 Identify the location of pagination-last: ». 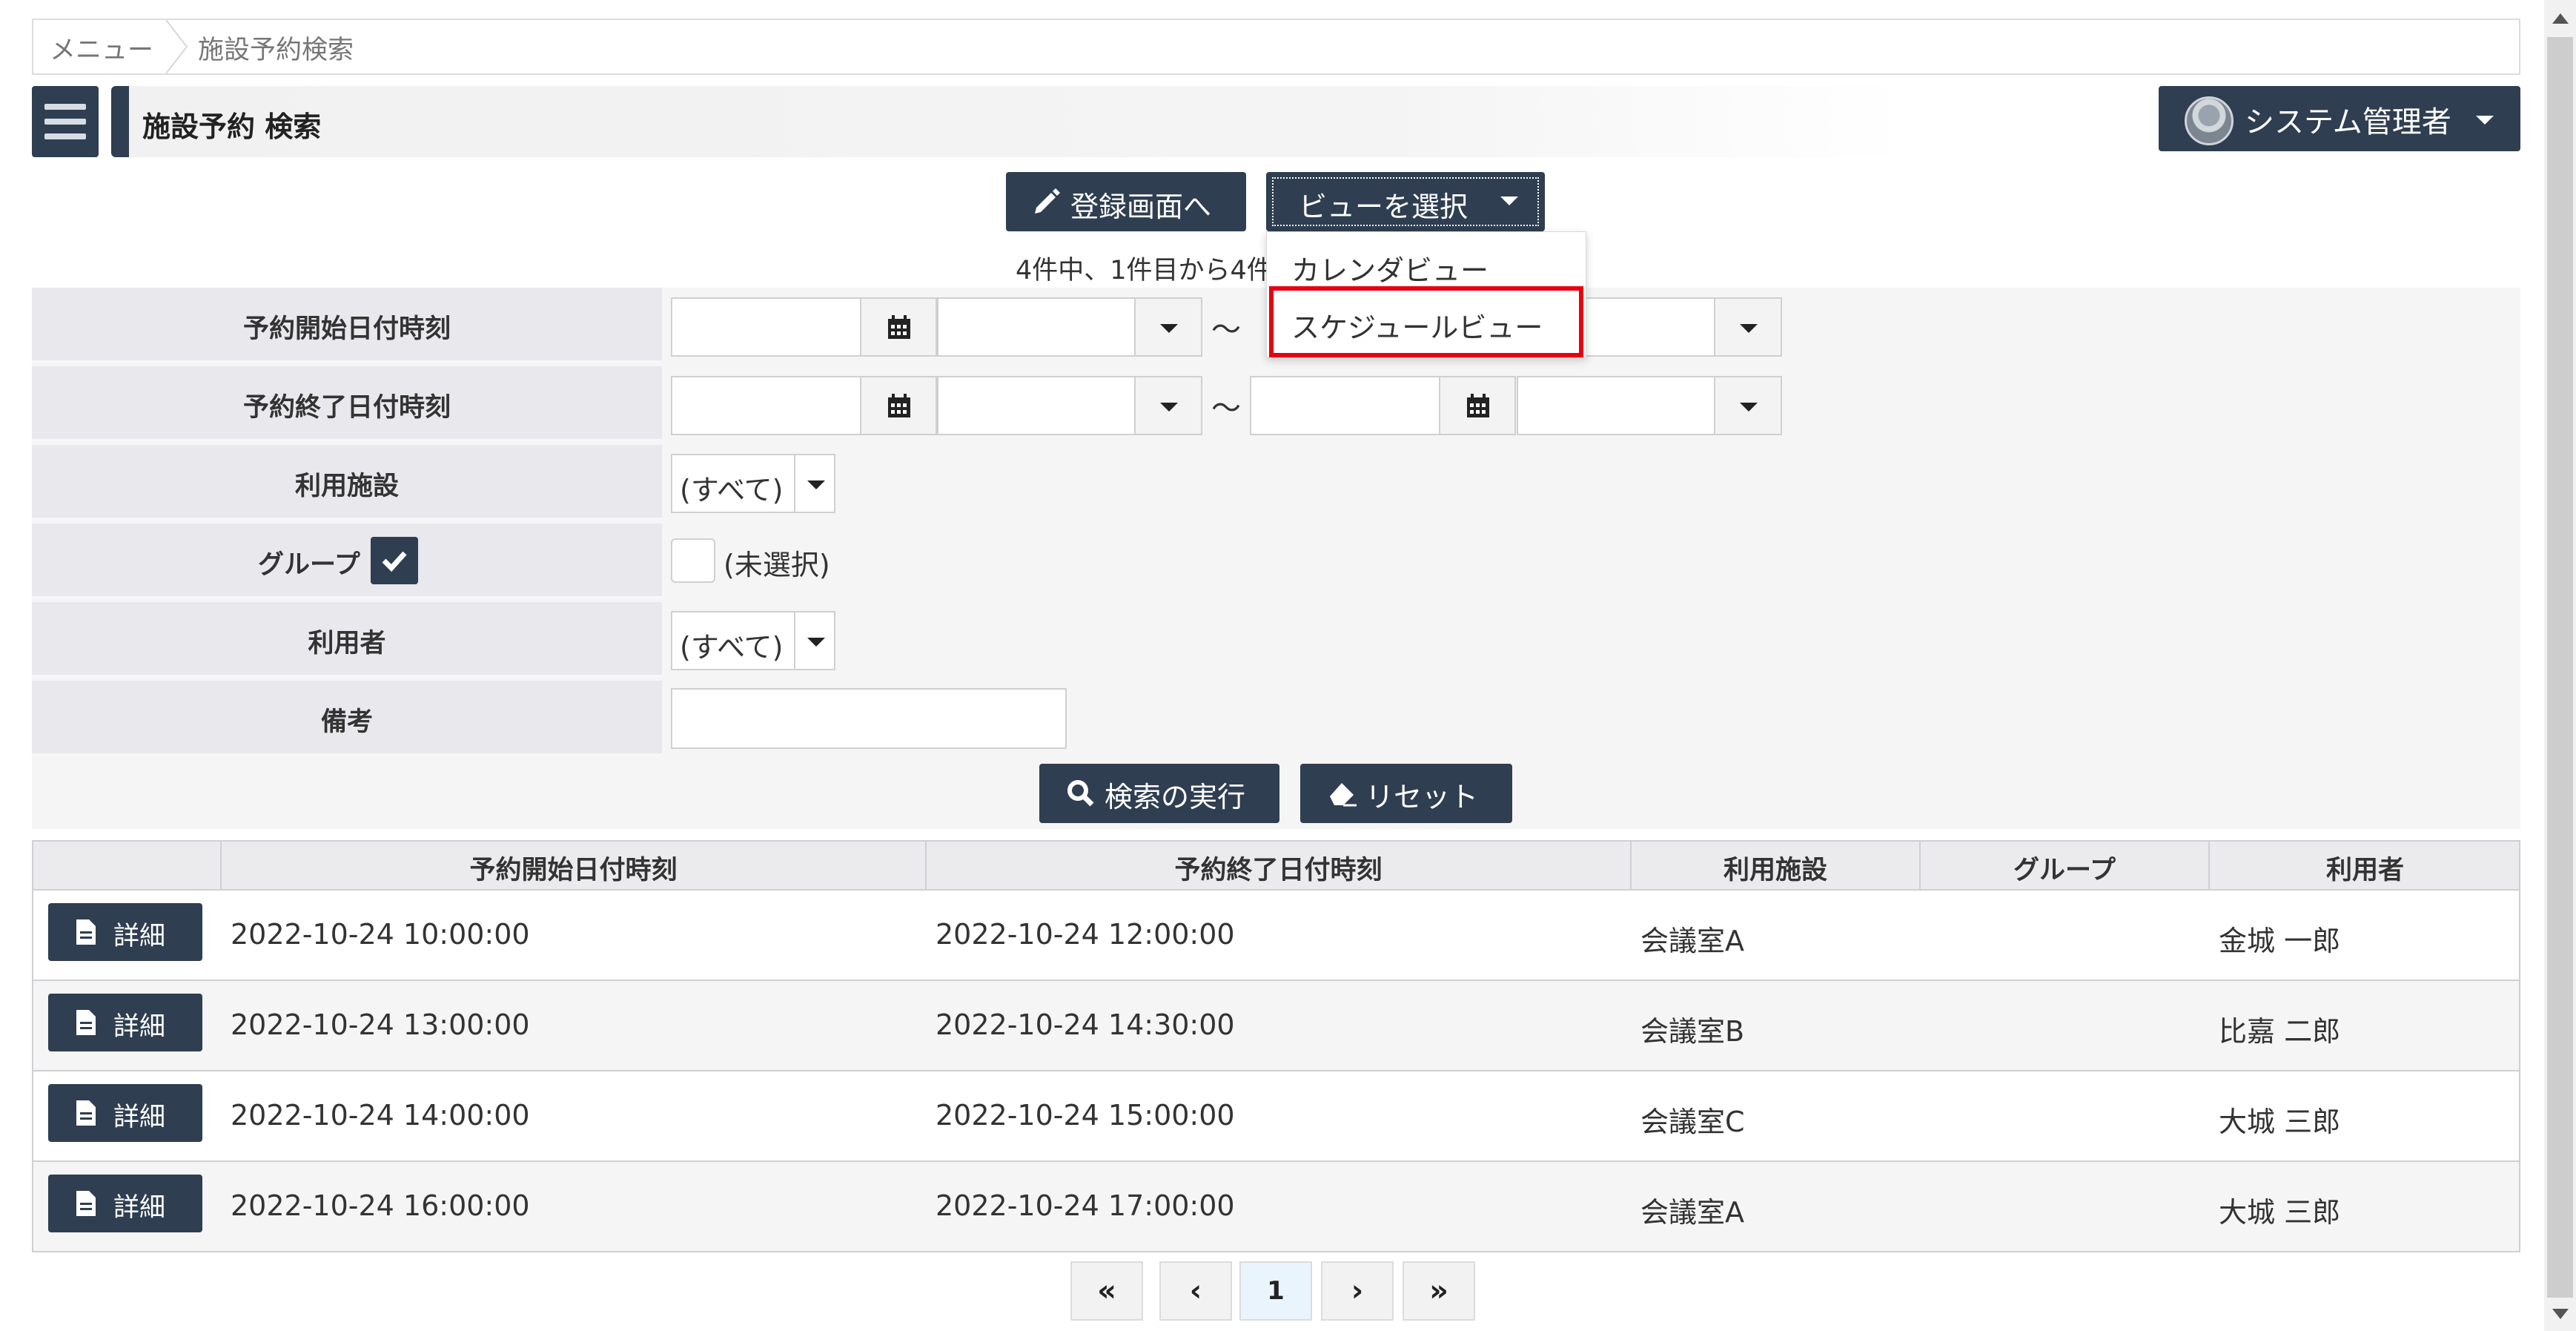
(1439, 1291).